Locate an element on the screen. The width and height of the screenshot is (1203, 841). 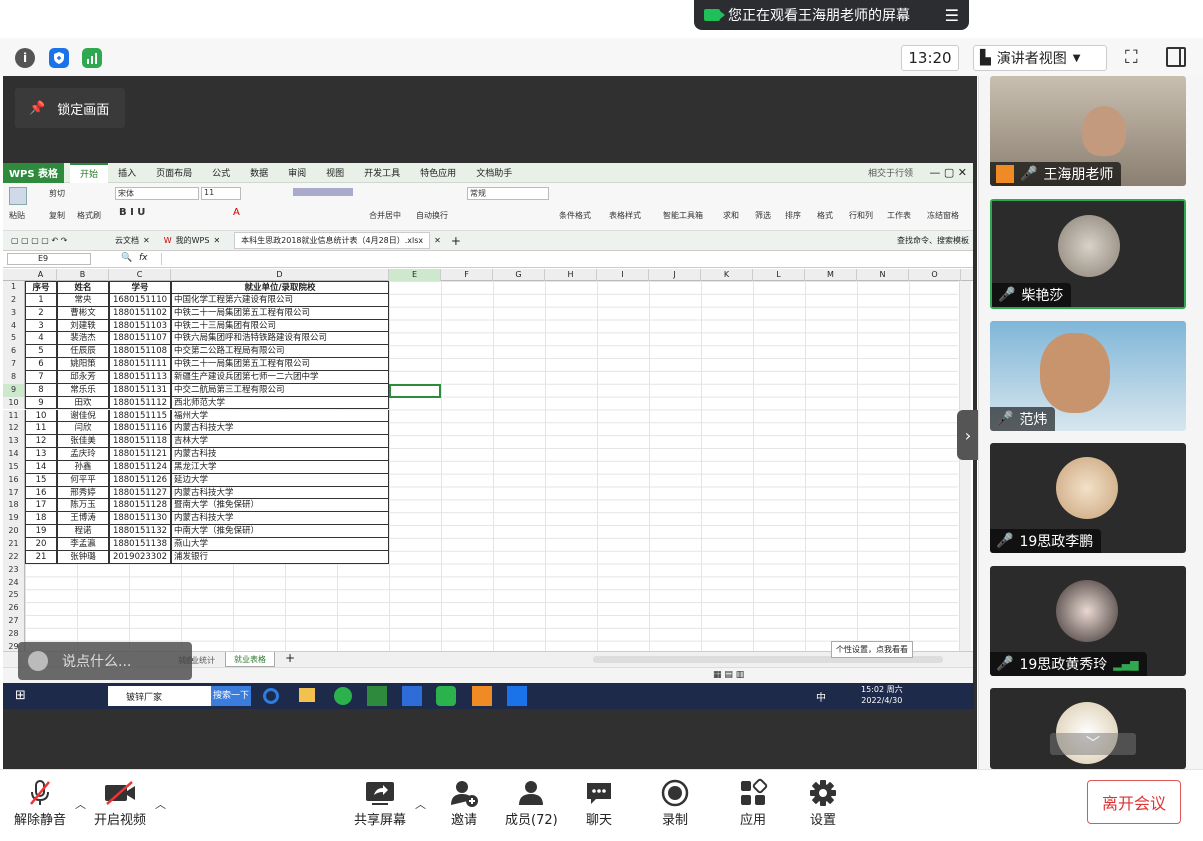
doc-tab-cloud: 云文档 is located at coordinates (127, 240).